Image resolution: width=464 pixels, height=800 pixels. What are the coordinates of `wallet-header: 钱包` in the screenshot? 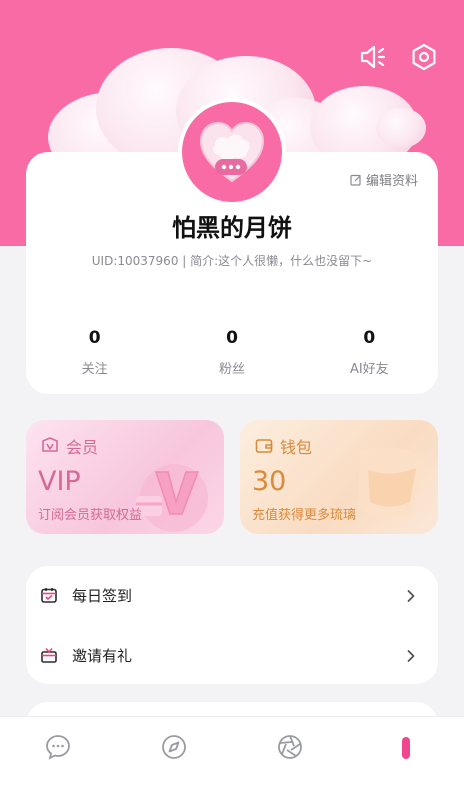 It's located at (283, 446).